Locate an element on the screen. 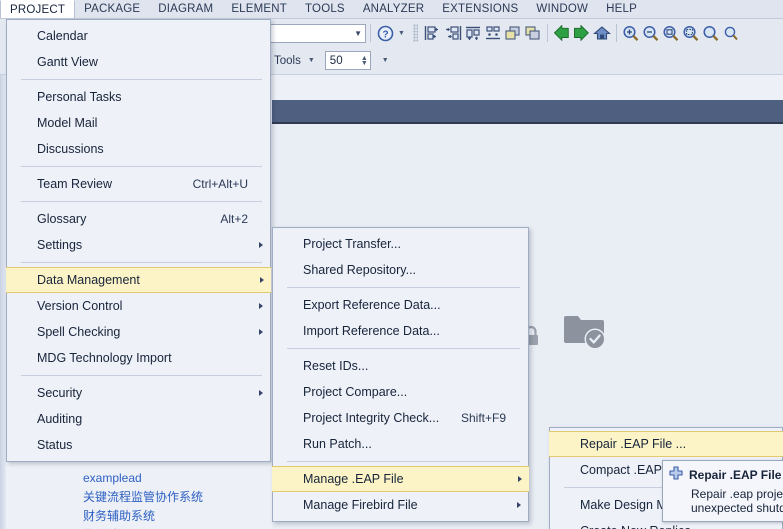  send-backward-icon is located at coordinates (533, 33).